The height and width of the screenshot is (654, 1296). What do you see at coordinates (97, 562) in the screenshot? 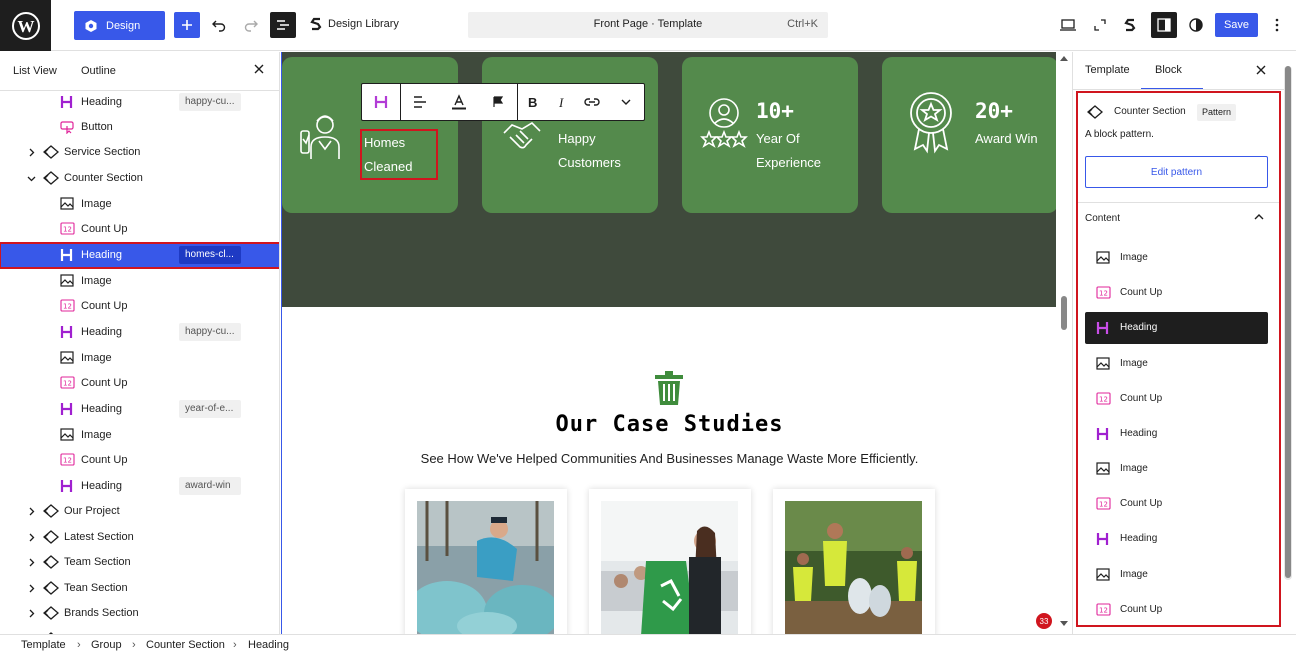
I see `row-label: Team Section` at bounding box center [97, 562].